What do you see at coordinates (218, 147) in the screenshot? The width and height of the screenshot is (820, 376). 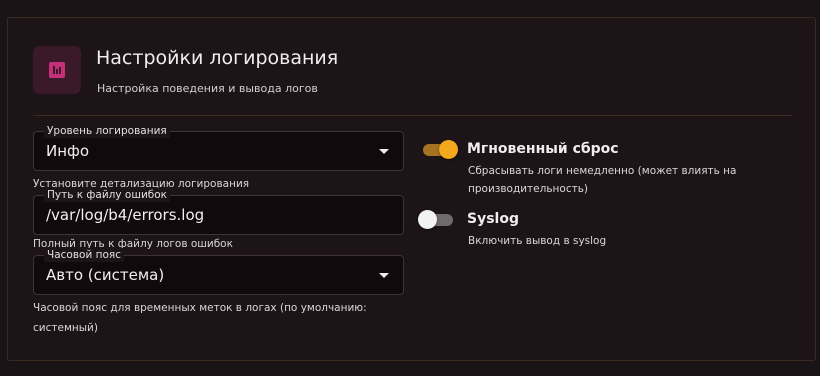 I see `log-level-select: Уровень логирования Инфо` at bounding box center [218, 147].